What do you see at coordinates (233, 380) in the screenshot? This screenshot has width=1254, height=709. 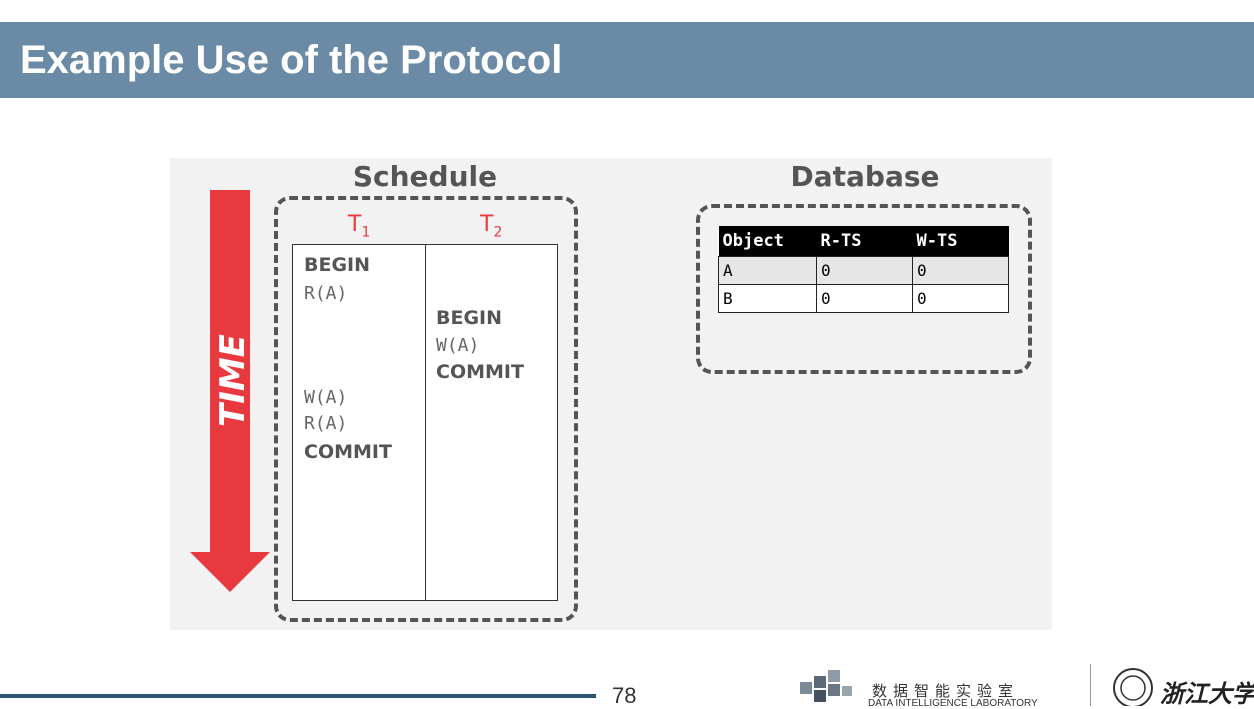 I see `time-label: TIME` at bounding box center [233, 380].